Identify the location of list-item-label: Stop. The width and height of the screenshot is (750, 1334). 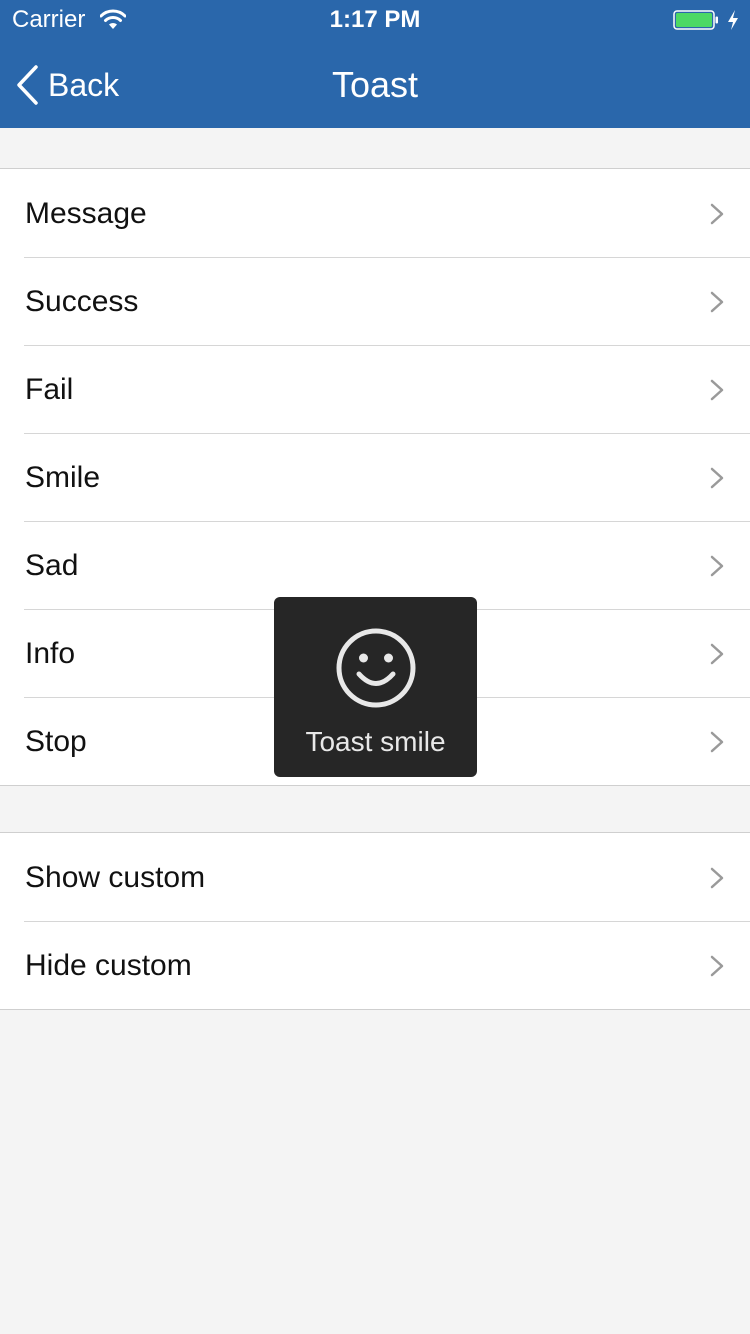
(56, 741).